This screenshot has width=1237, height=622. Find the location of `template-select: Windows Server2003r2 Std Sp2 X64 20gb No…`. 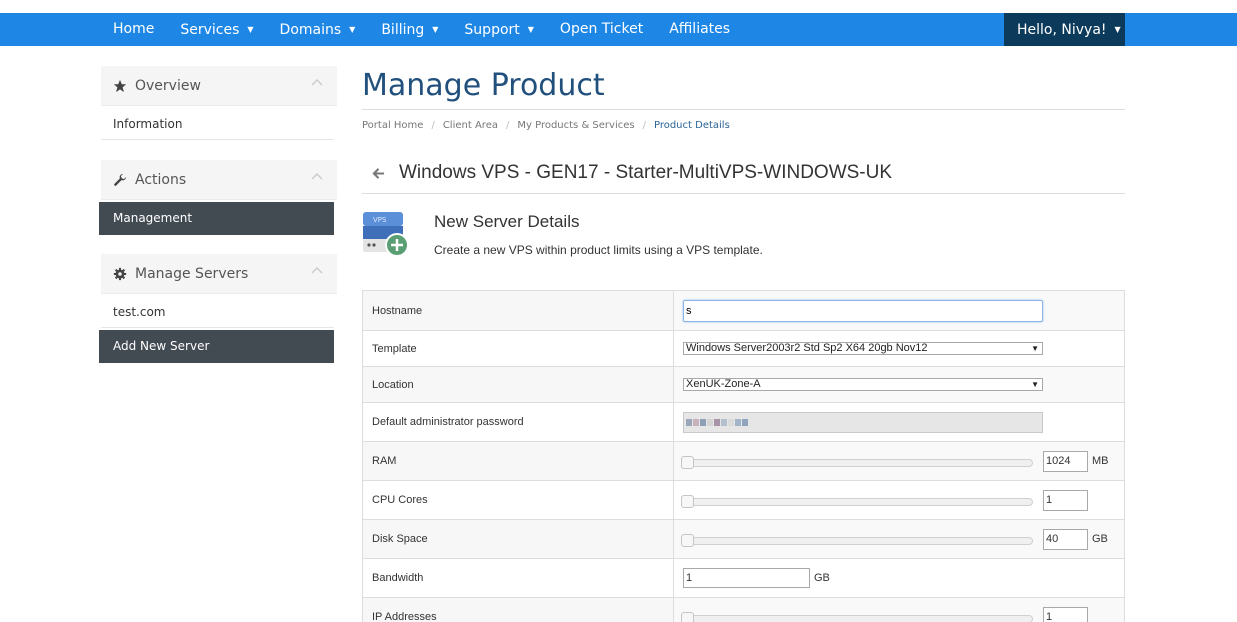

template-select: Windows Server2003r2 Std Sp2 X64 20gb No… is located at coordinates (863, 348).